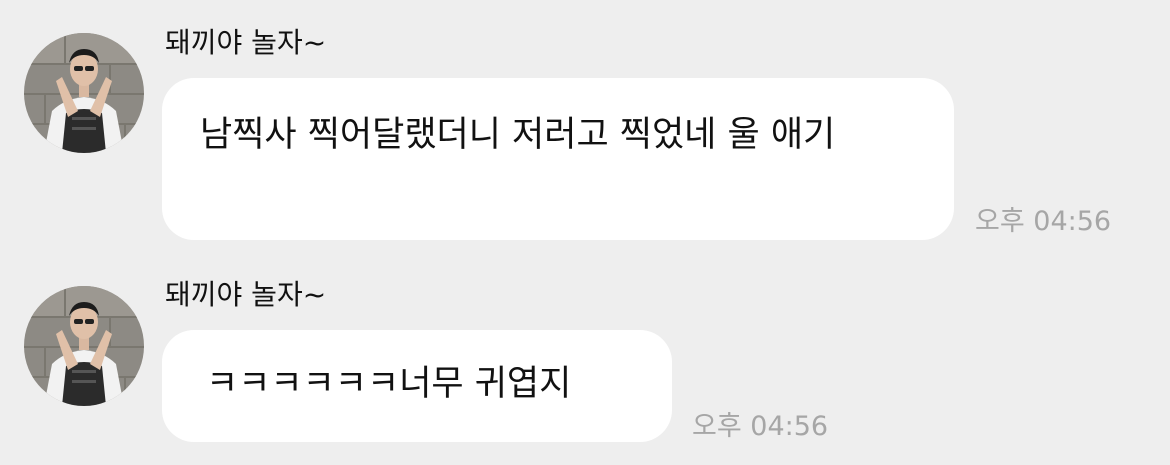  Describe the element at coordinates (518, 135) in the screenshot. I see `message-text: 남찍사 찍어달랬더니 저러고 찍었네 울 애기` at that location.